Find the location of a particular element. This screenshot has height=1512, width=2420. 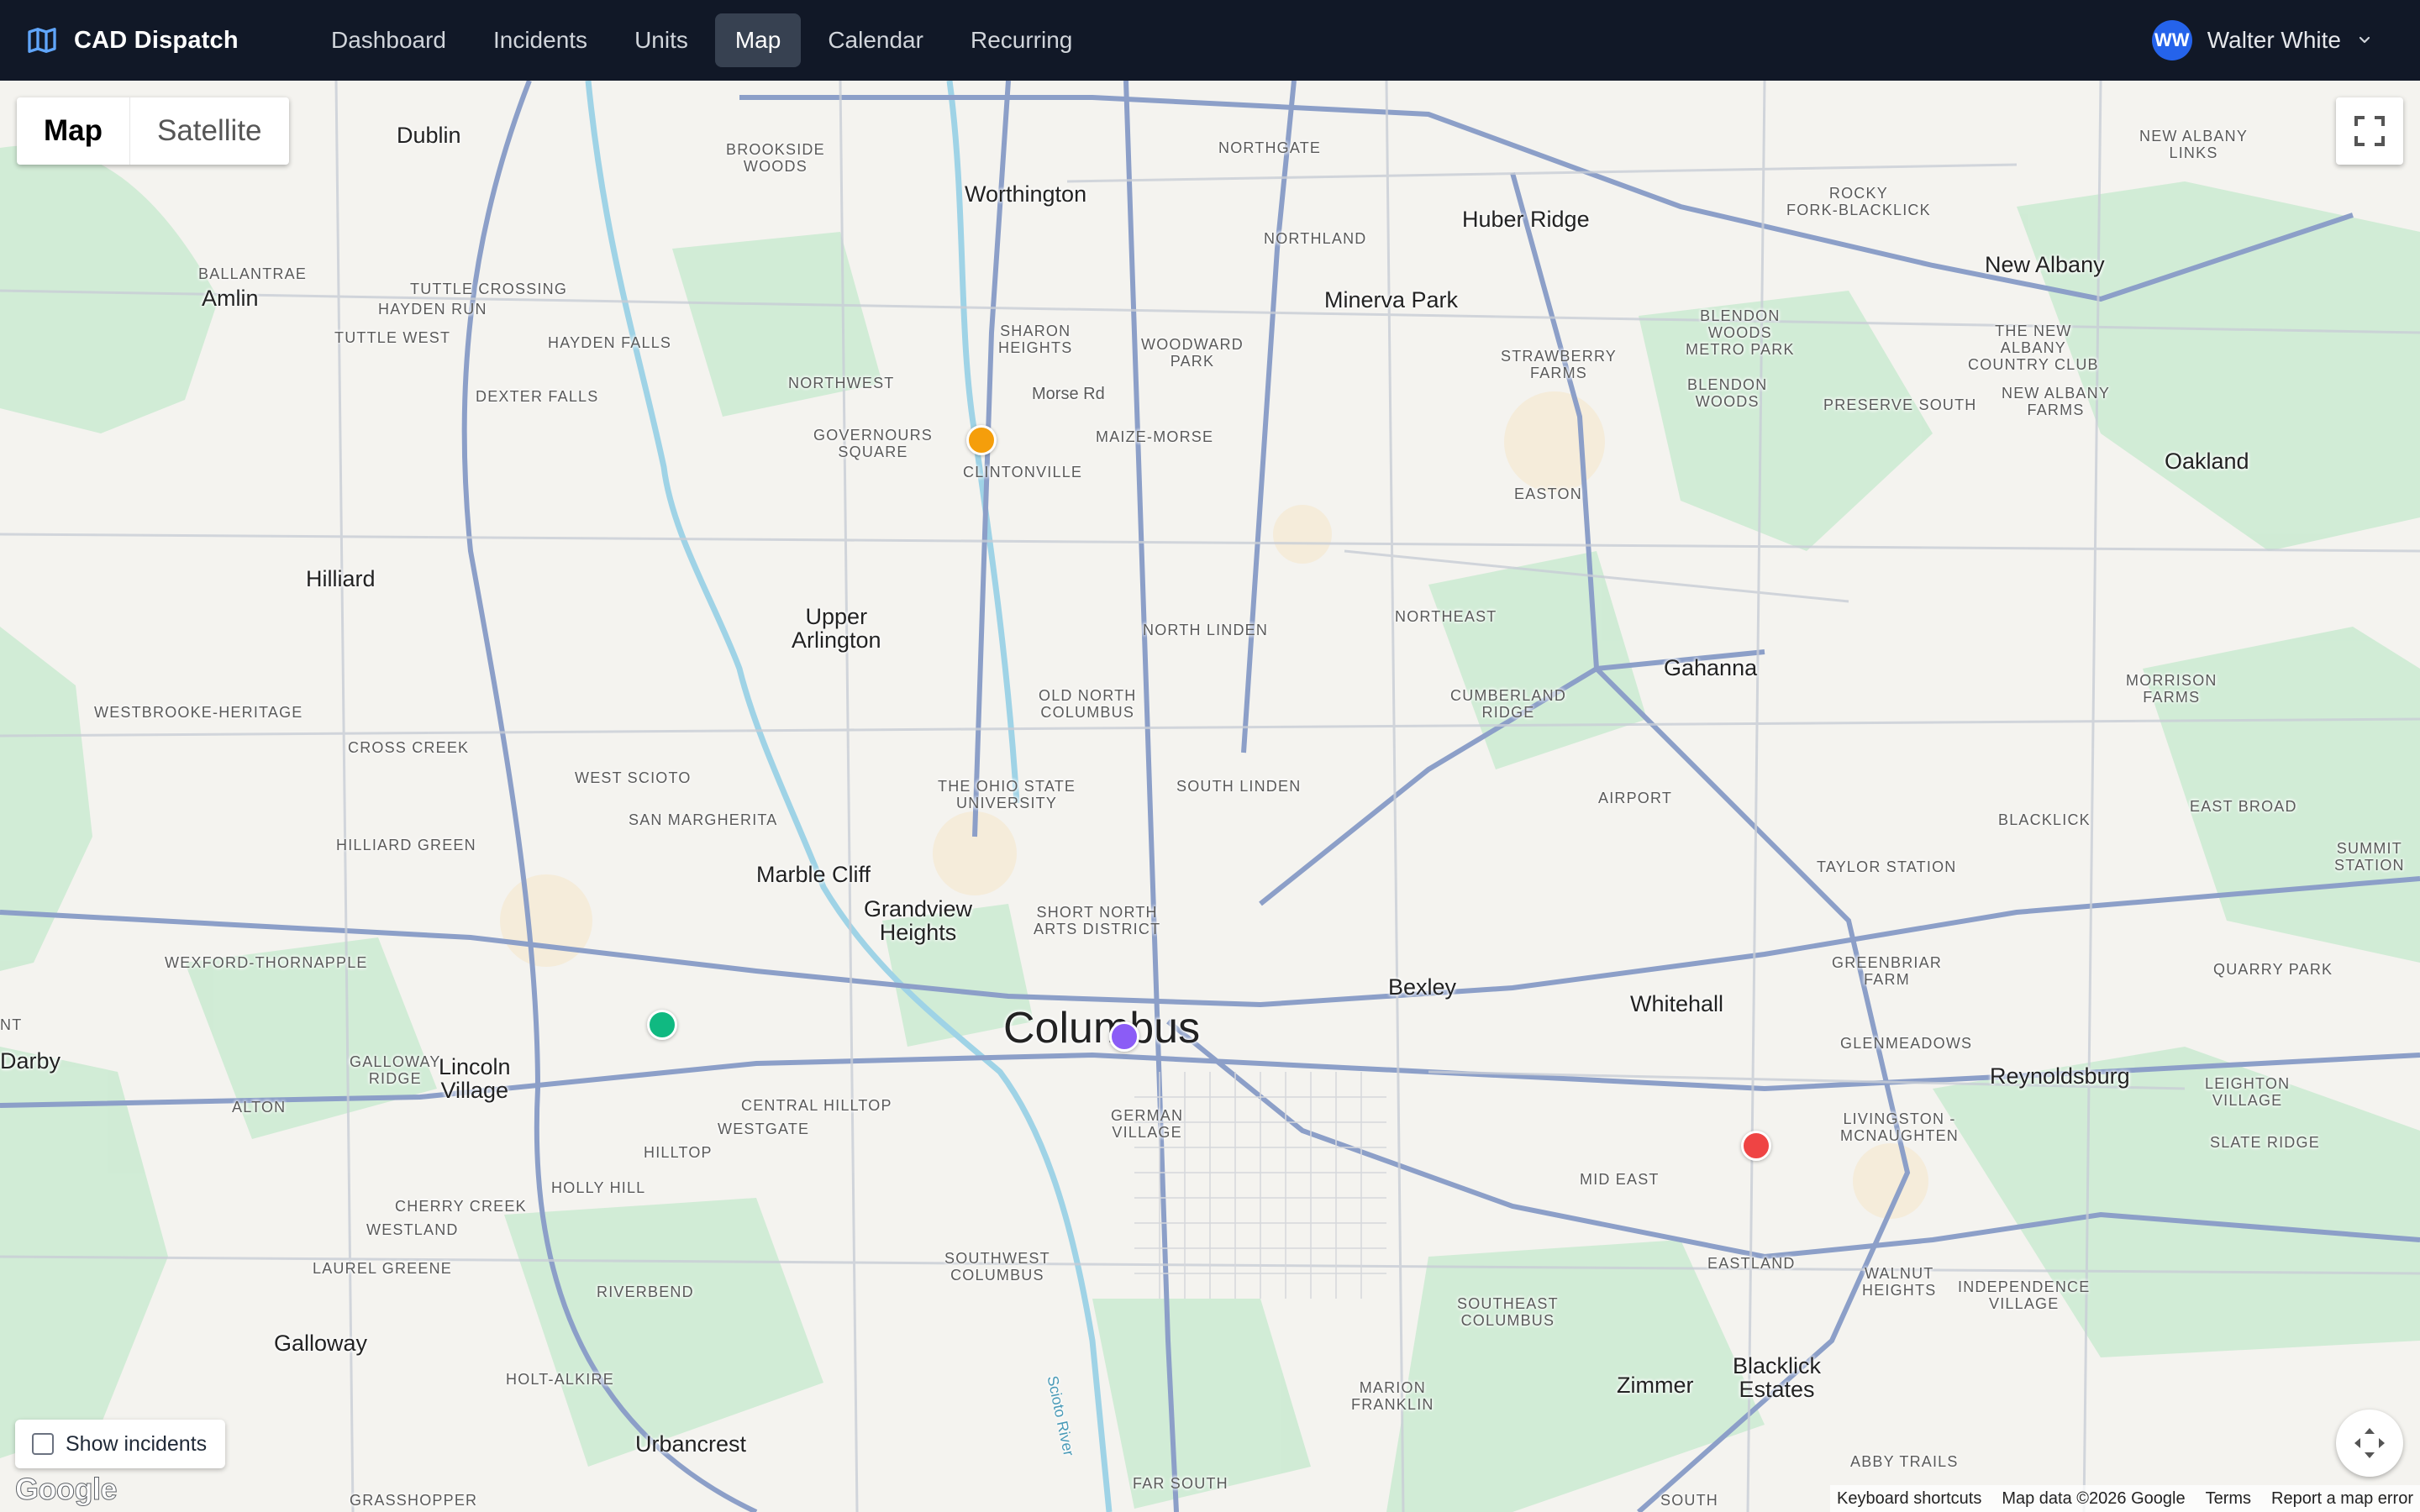

place-clintonville: CLINTONVILLE is located at coordinates (1023, 472).